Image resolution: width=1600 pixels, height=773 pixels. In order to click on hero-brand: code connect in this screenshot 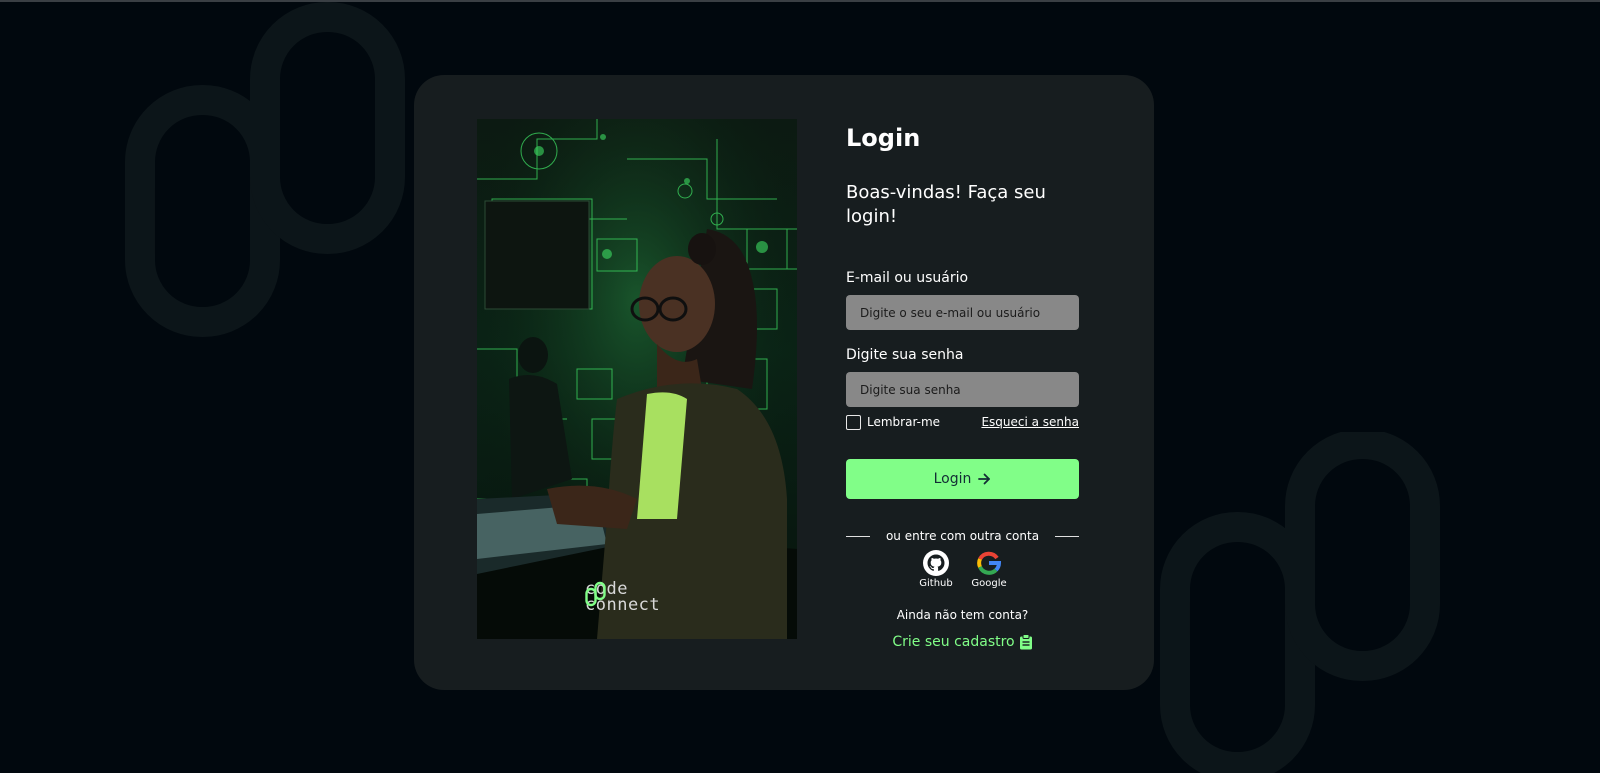, I will do `click(622, 597)`.